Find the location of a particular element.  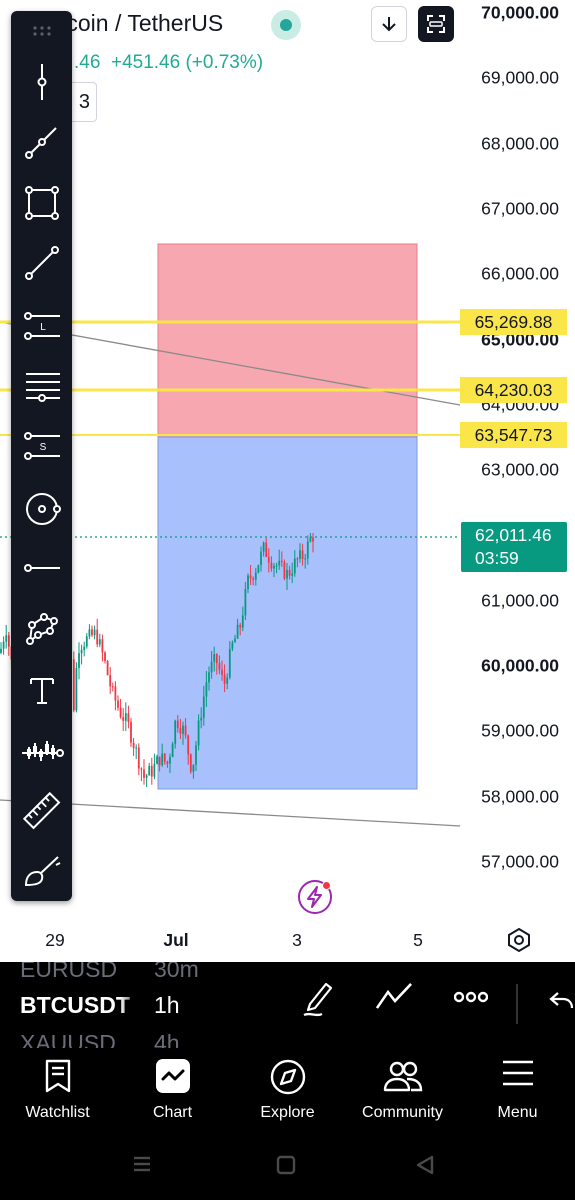

crosshair-icon is located at coordinates (41, 82).